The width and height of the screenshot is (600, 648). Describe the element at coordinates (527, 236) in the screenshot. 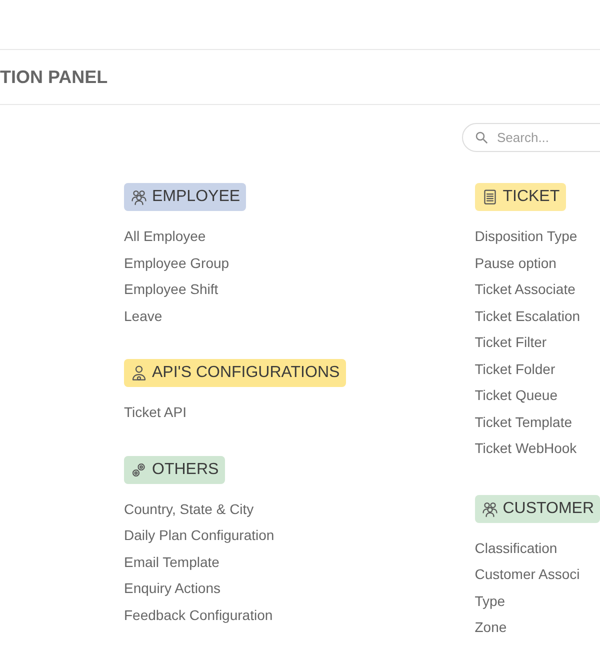

I see `menu-link: Disposition Type` at that location.